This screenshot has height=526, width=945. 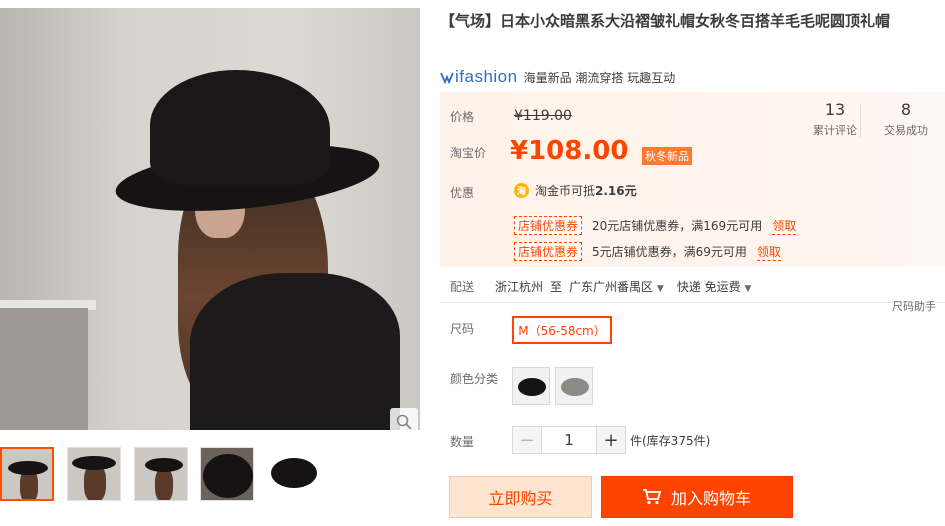 I want to click on coin-offer-amount: 2.16元, so click(x=616, y=191).